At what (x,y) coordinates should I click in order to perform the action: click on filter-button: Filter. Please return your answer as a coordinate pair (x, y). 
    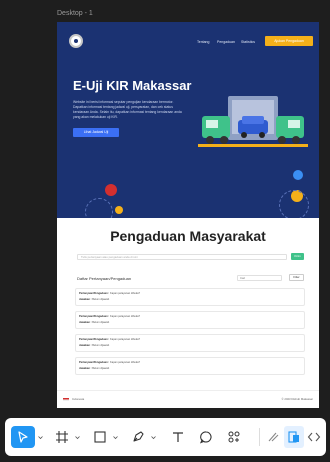
    Looking at the image, I should click on (296, 277).